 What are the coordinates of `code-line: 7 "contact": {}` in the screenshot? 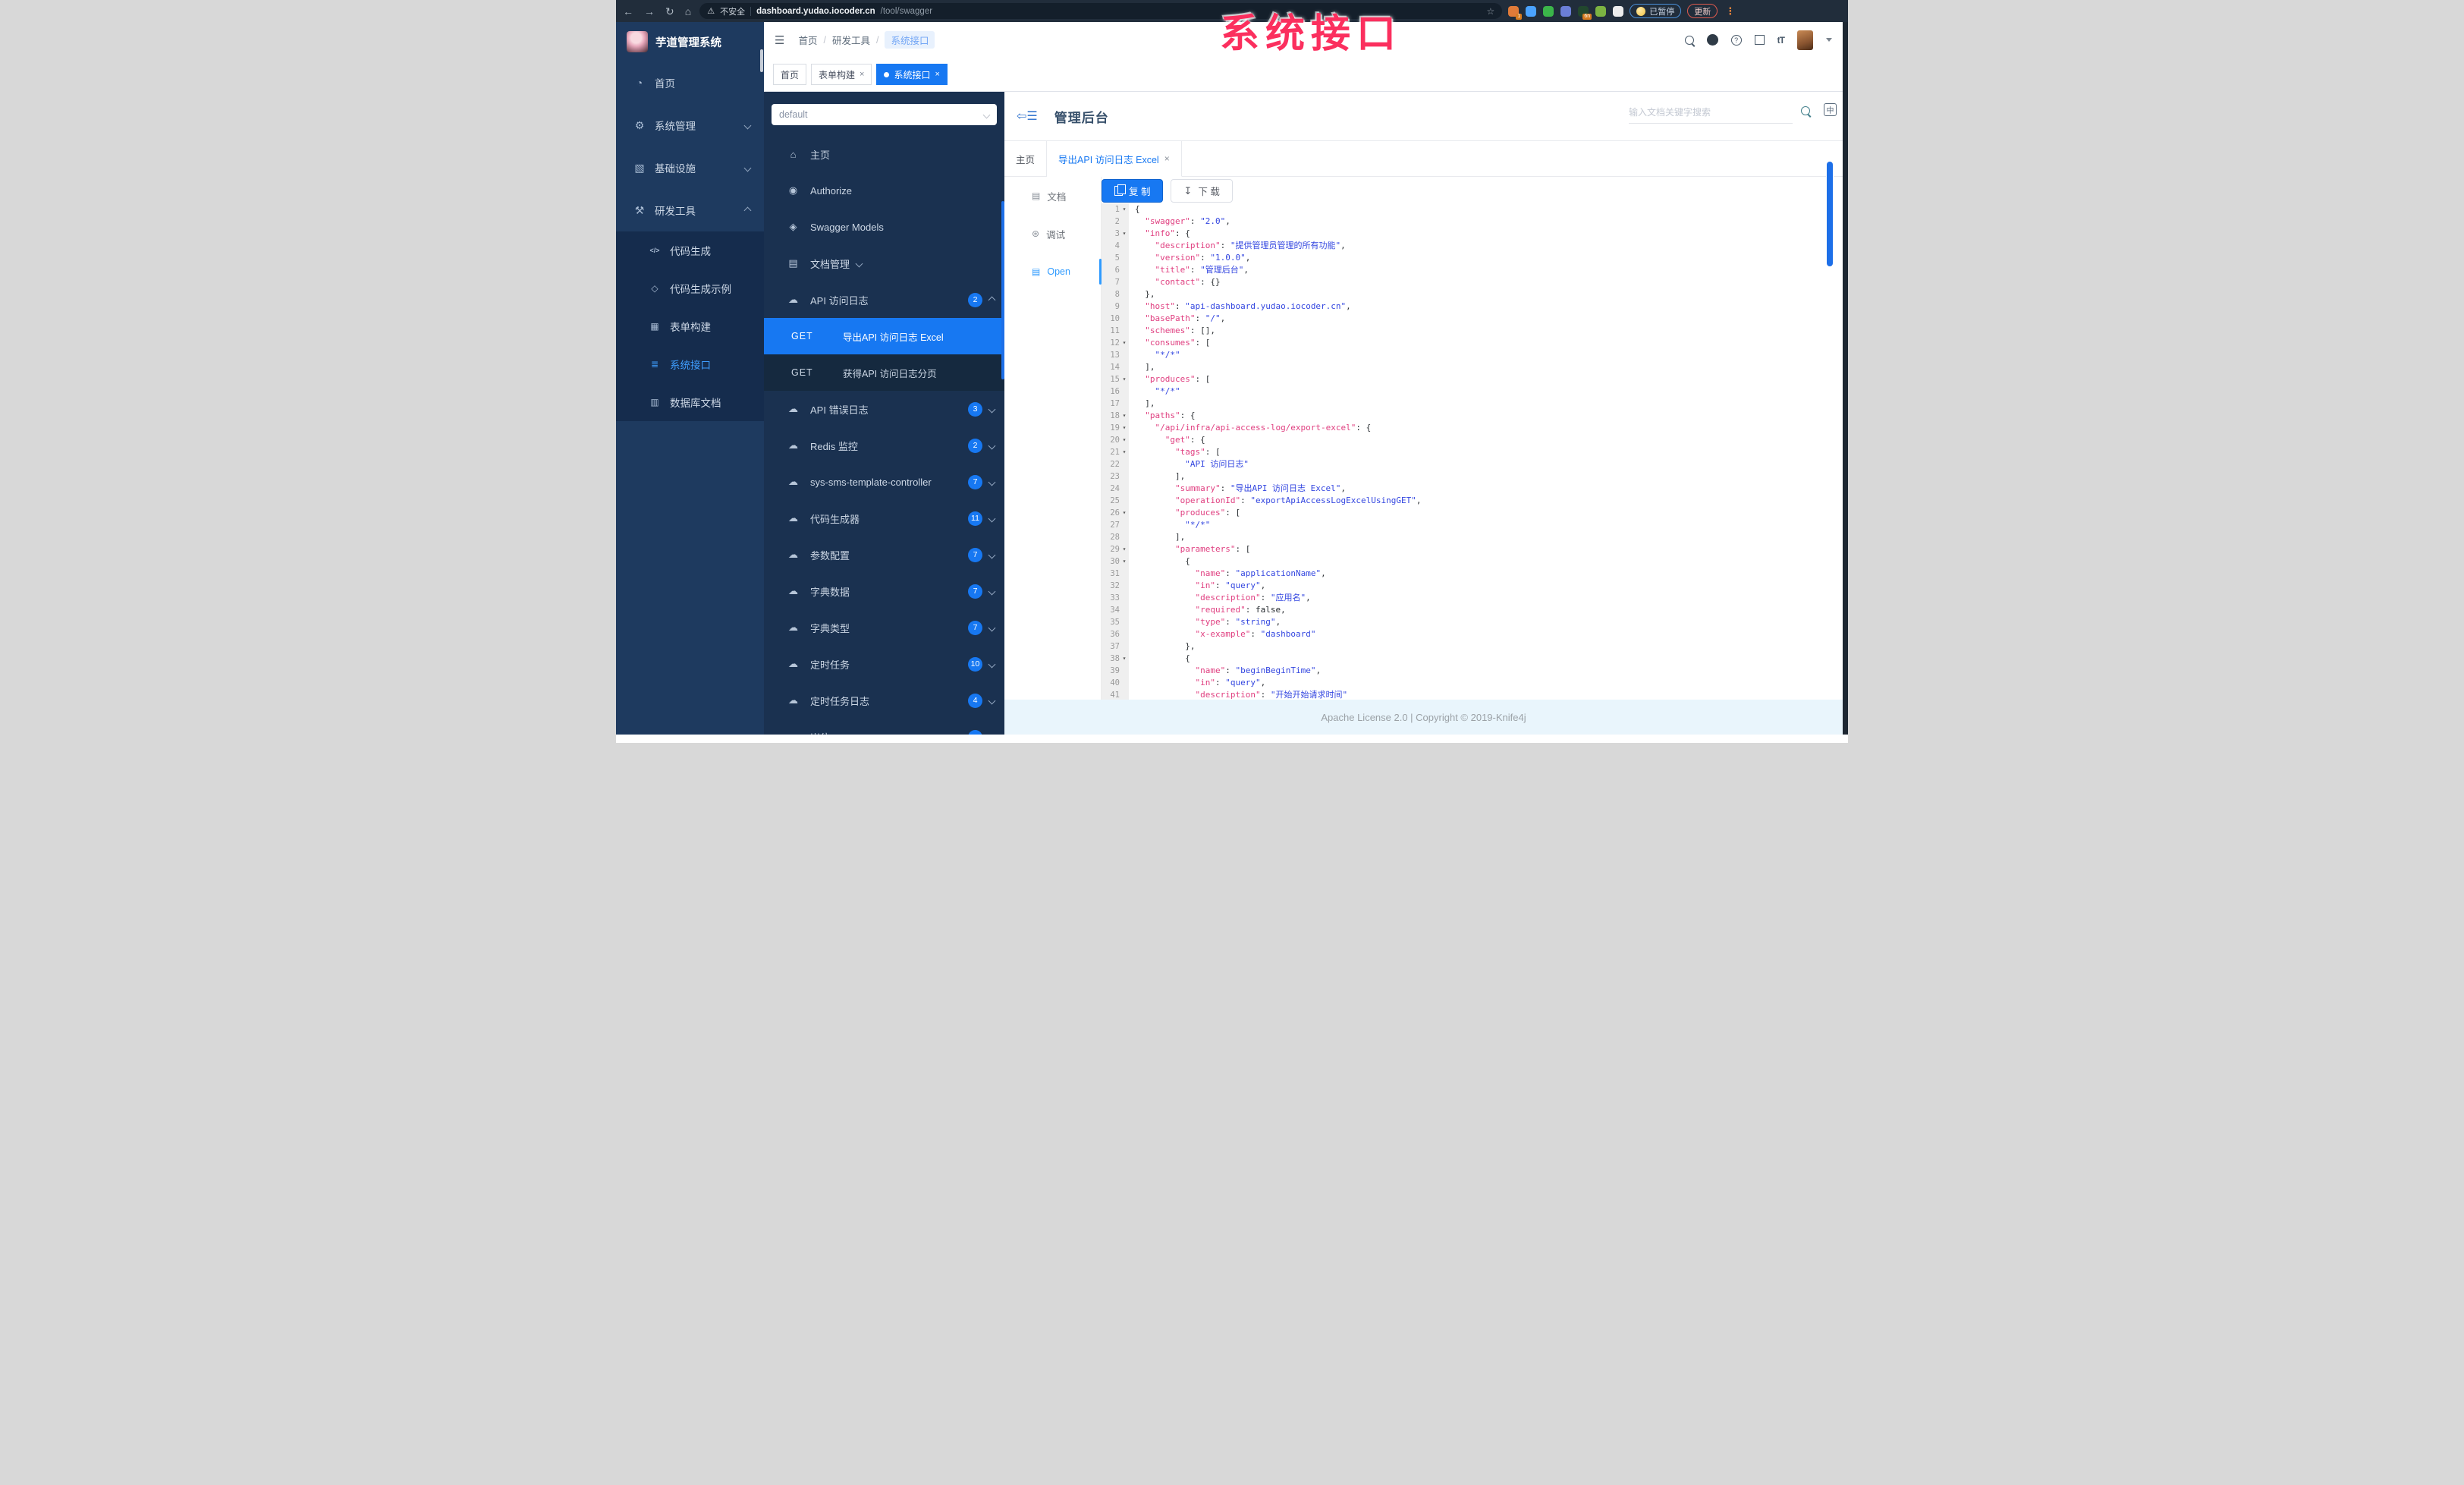 It's located at (1467, 282).